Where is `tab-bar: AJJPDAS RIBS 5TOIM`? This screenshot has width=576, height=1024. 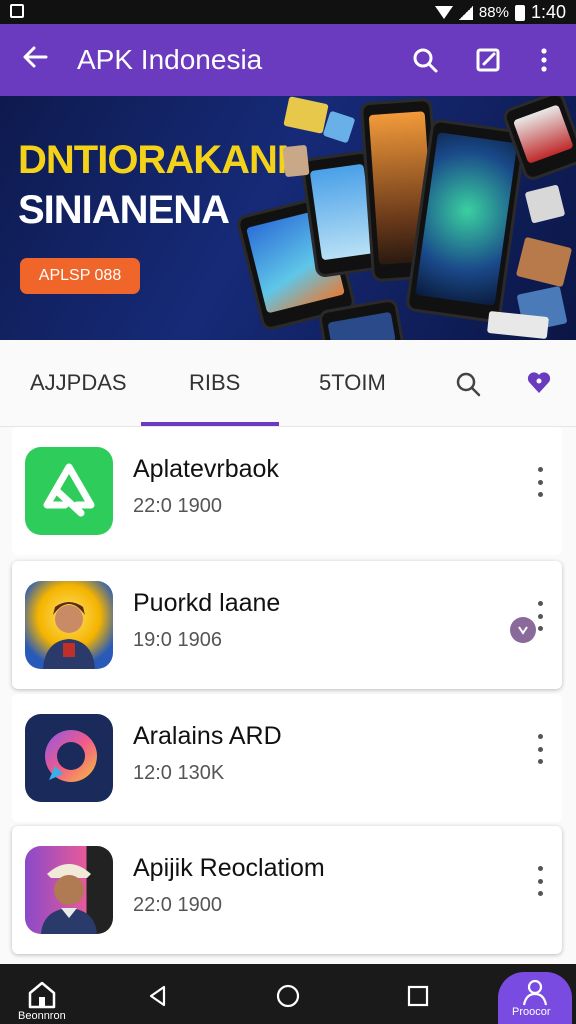 tab-bar: AJJPDAS RIBS 5TOIM is located at coordinates (288, 383).